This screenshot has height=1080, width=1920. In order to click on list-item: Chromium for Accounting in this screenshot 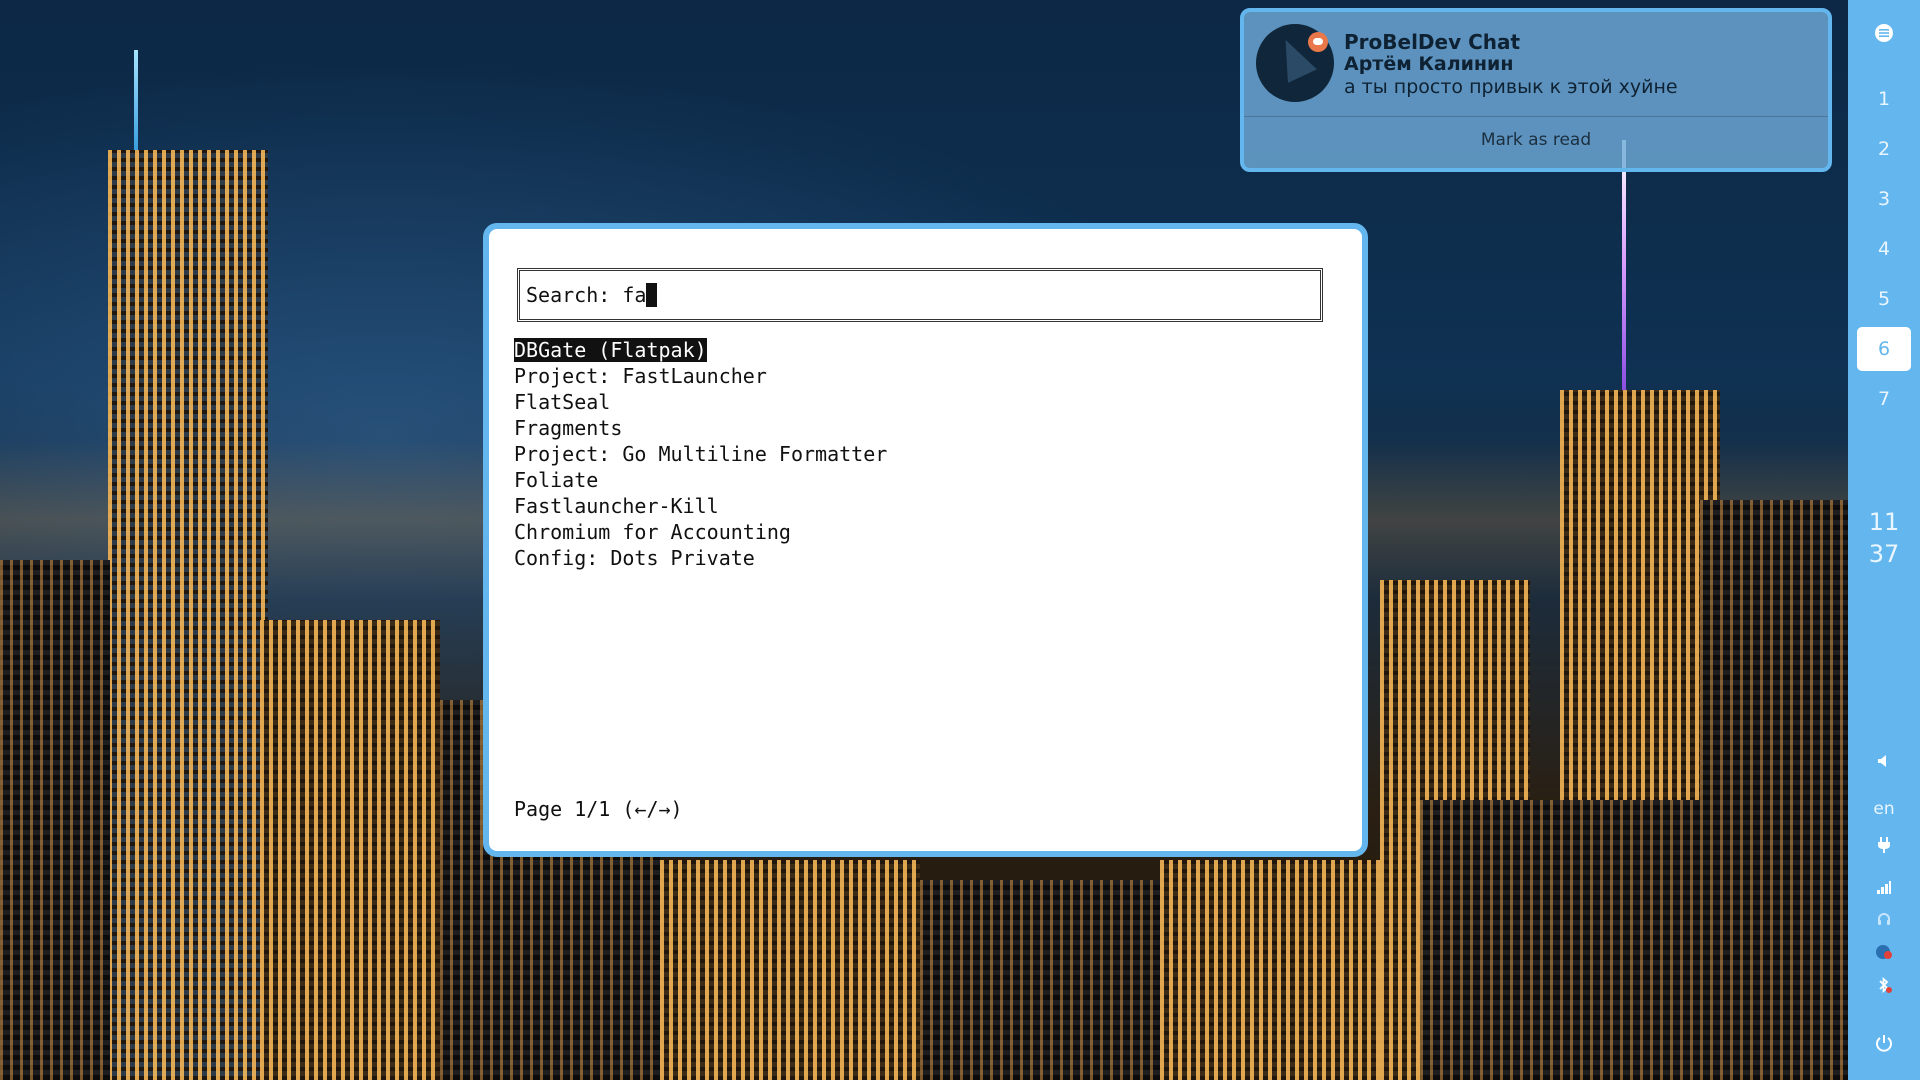, I will do `click(700, 532)`.